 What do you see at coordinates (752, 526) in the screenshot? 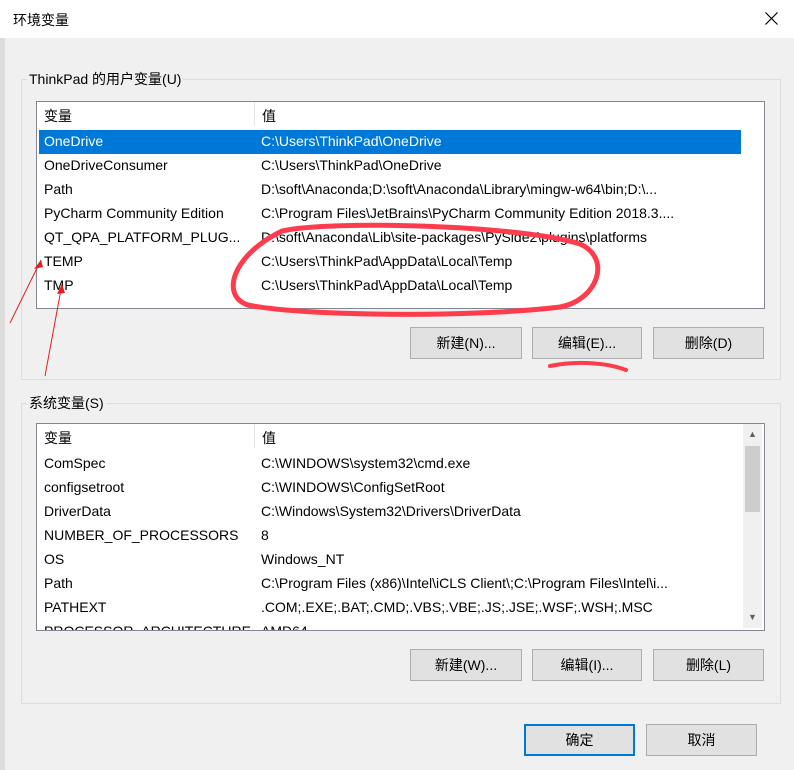
I see `vertical-scrollbar: ▲ ▼` at bounding box center [752, 526].